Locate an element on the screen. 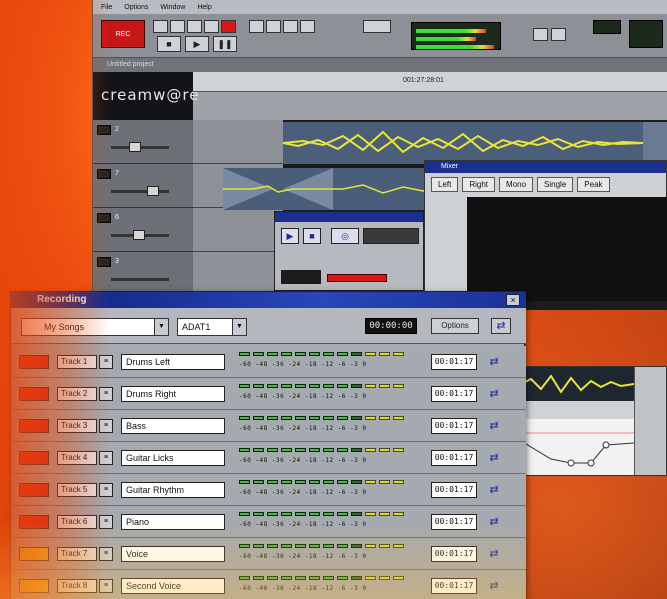  track-label-input: Guitar Licks is located at coordinates (173, 458).